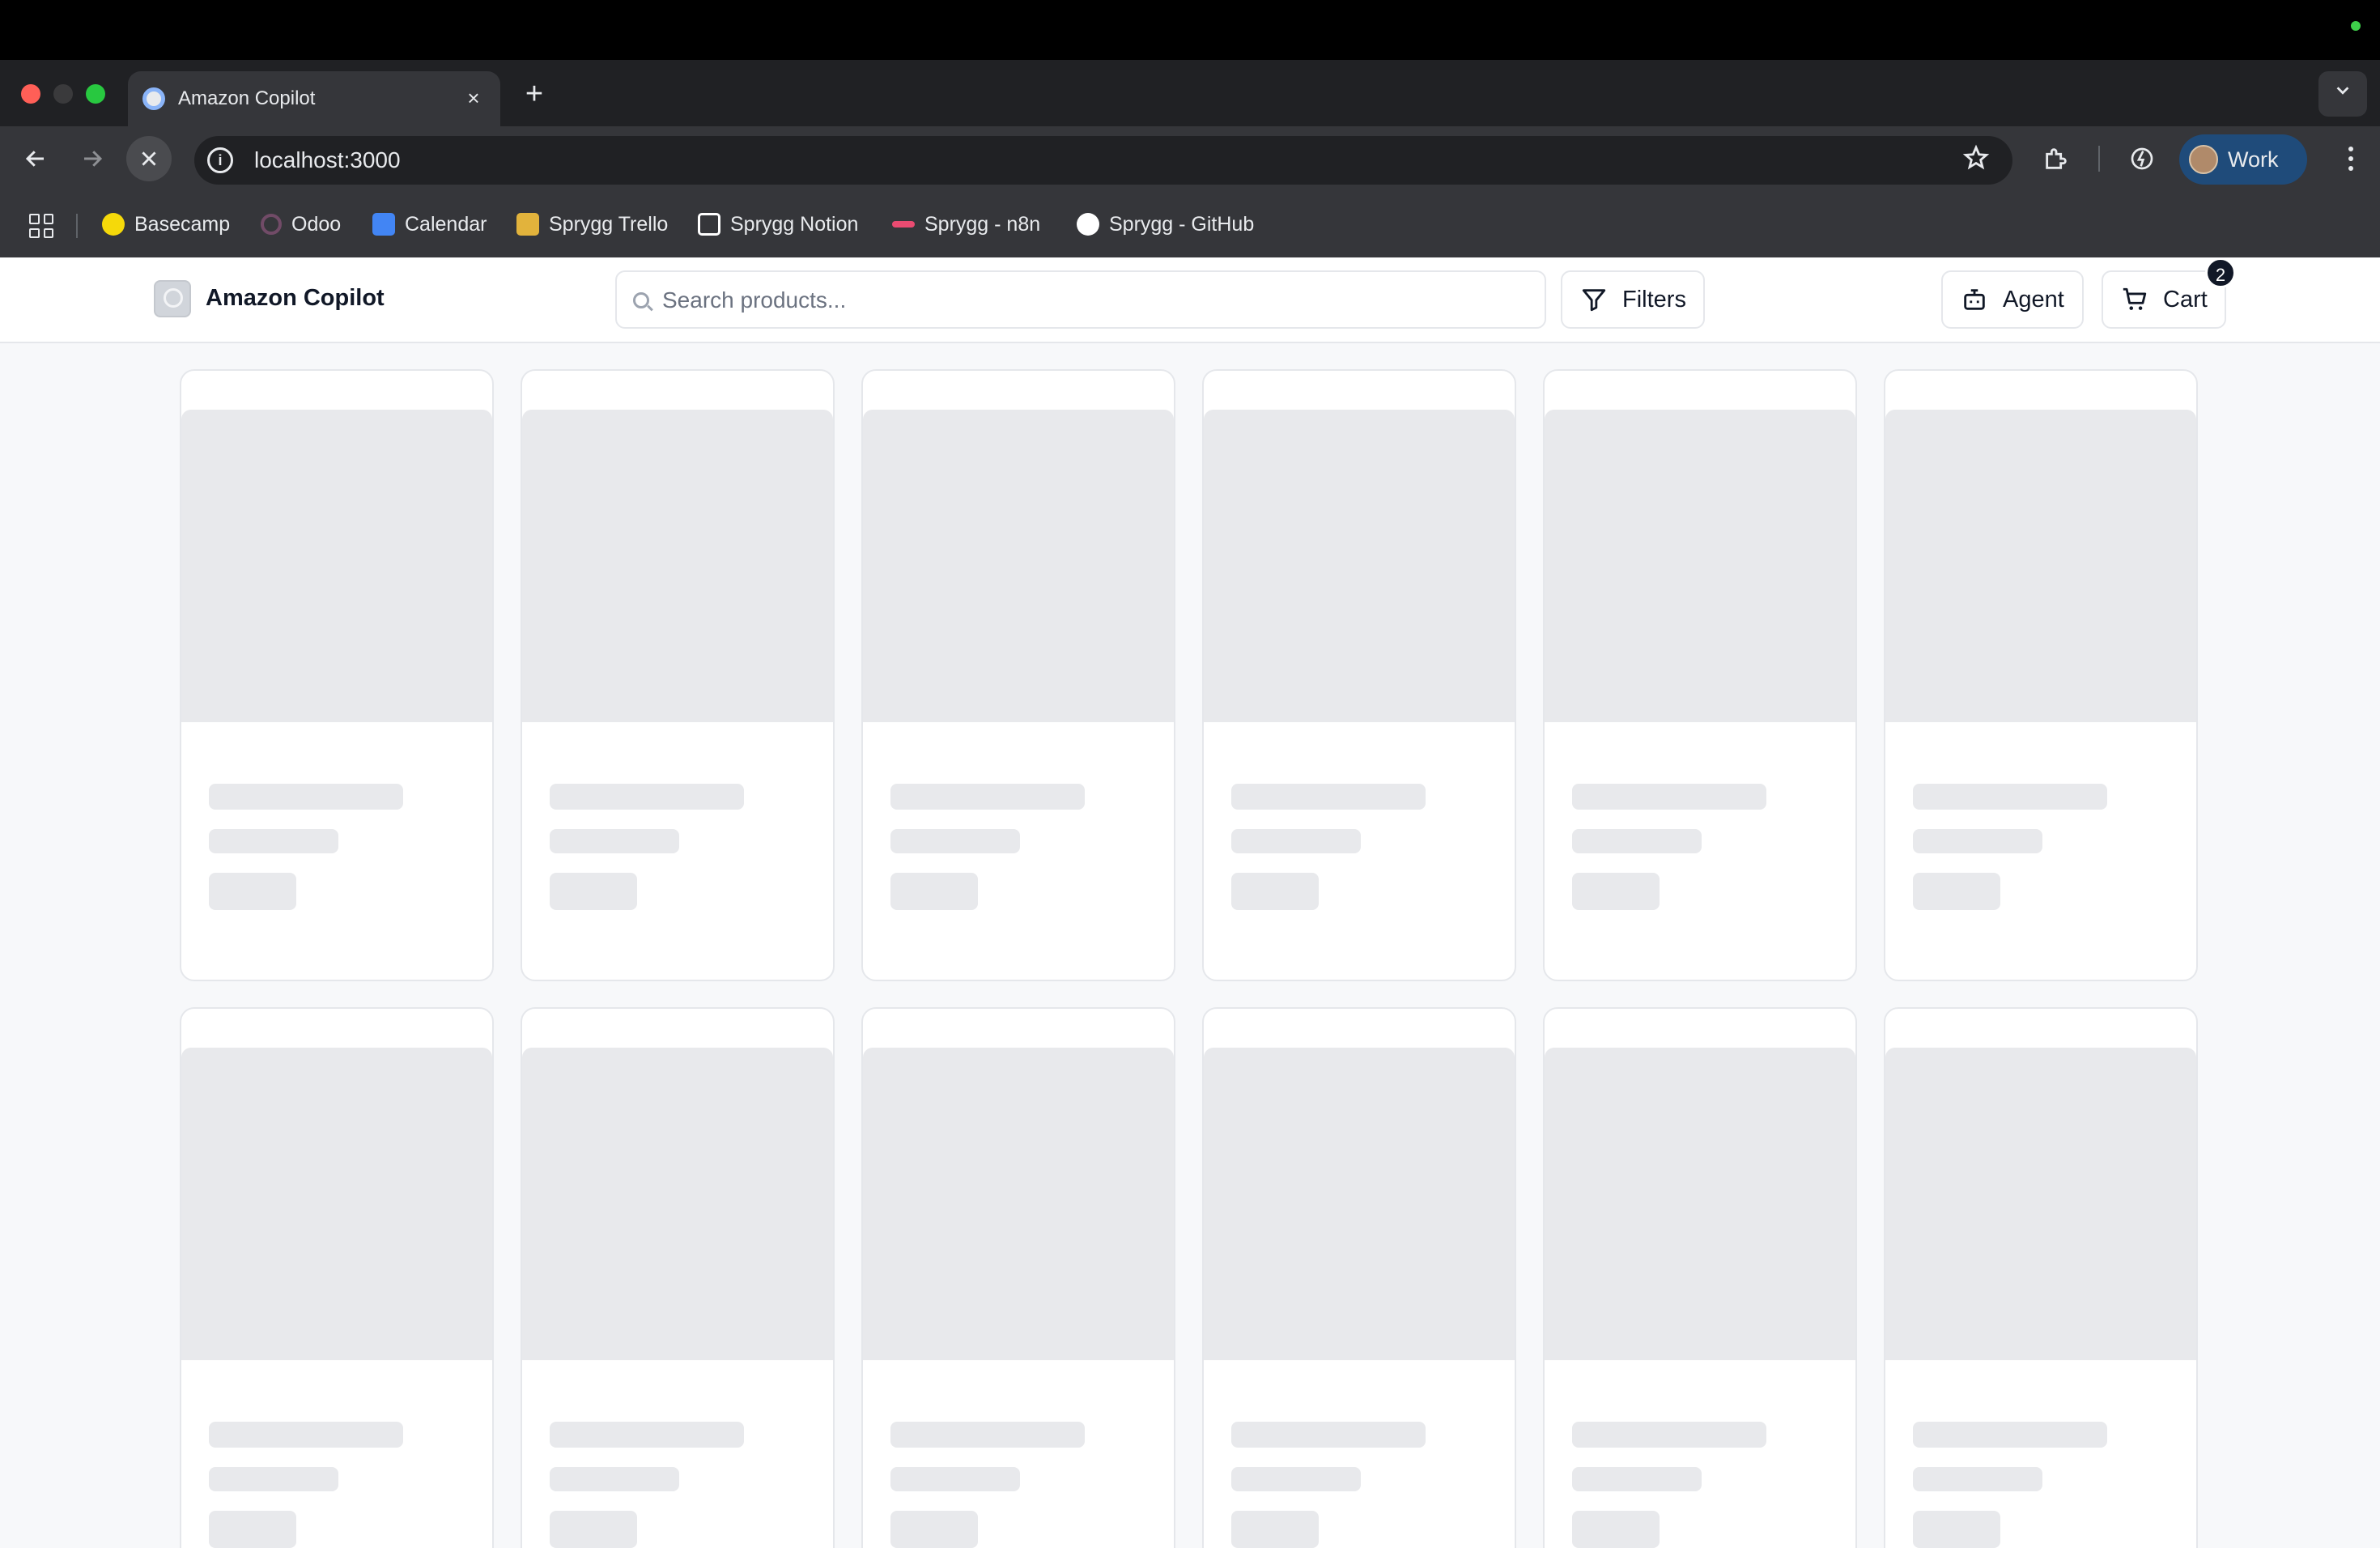 The height and width of the screenshot is (1548, 2380). I want to click on more-vertical-icon, so click(2350, 159).